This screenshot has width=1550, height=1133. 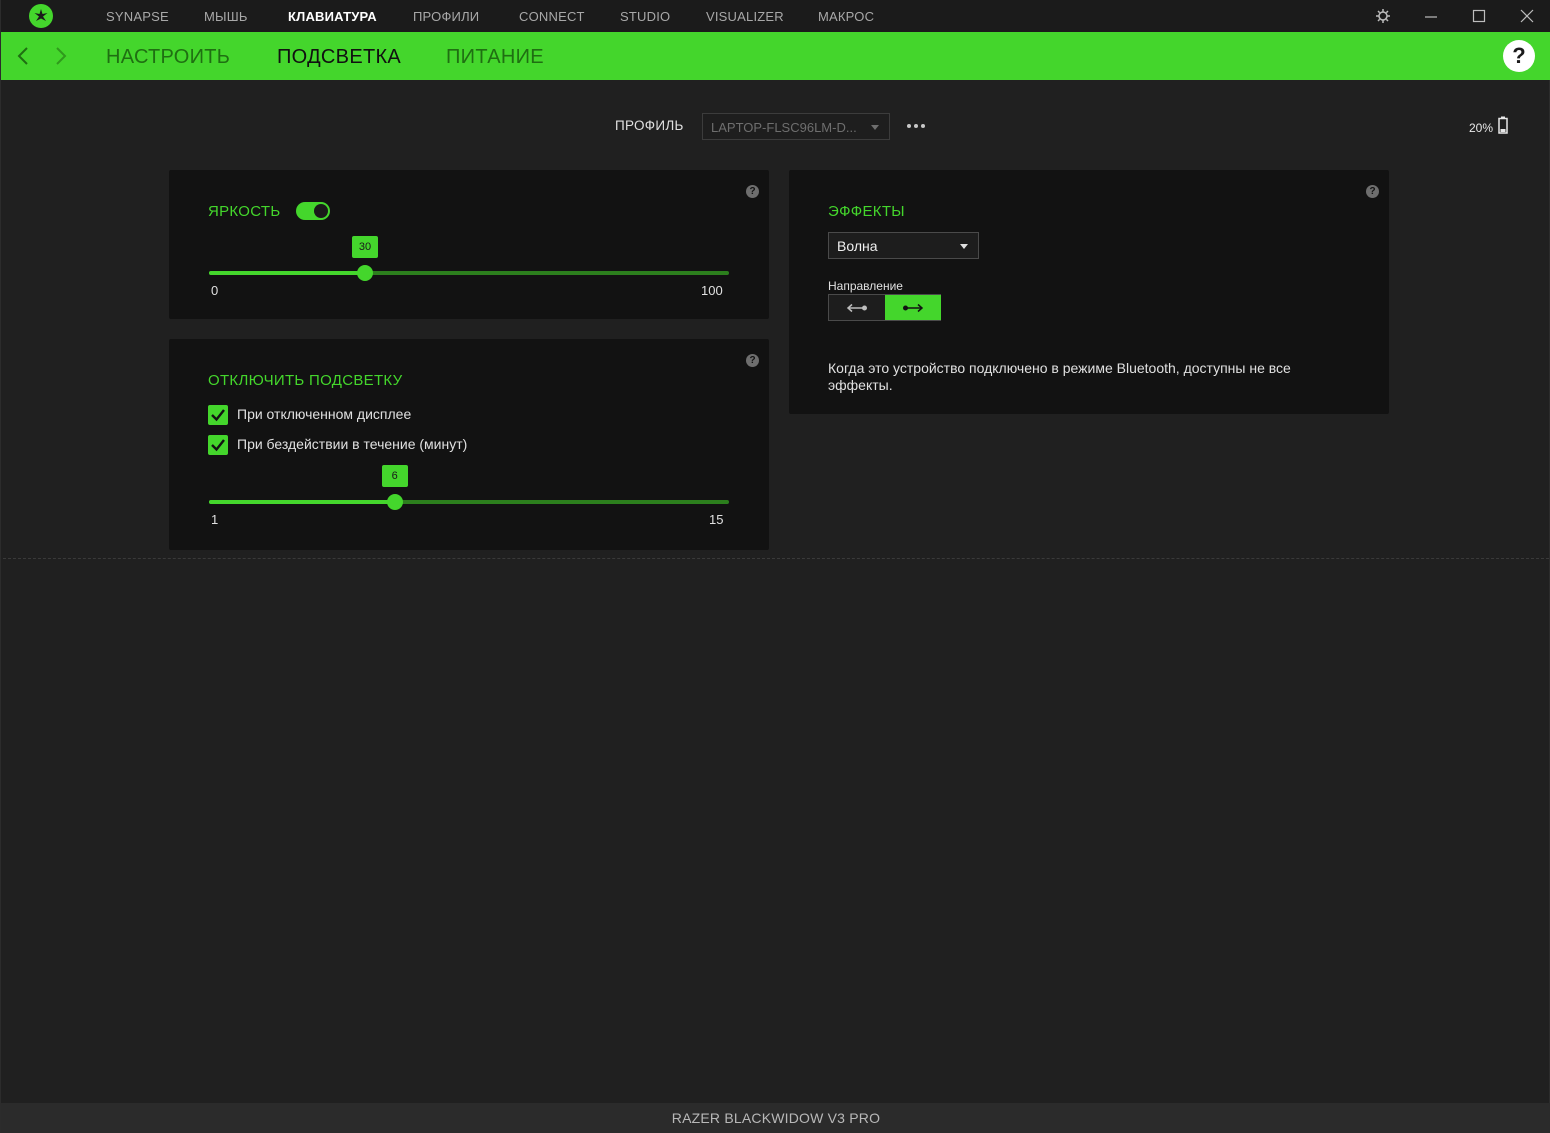 I want to click on idle-value-bubble: 6, so click(x=394, y=476).